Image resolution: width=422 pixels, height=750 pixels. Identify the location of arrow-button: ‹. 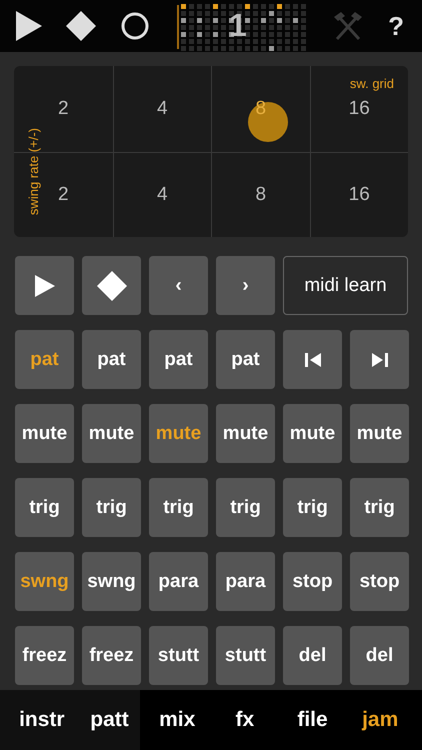
(178, 285).